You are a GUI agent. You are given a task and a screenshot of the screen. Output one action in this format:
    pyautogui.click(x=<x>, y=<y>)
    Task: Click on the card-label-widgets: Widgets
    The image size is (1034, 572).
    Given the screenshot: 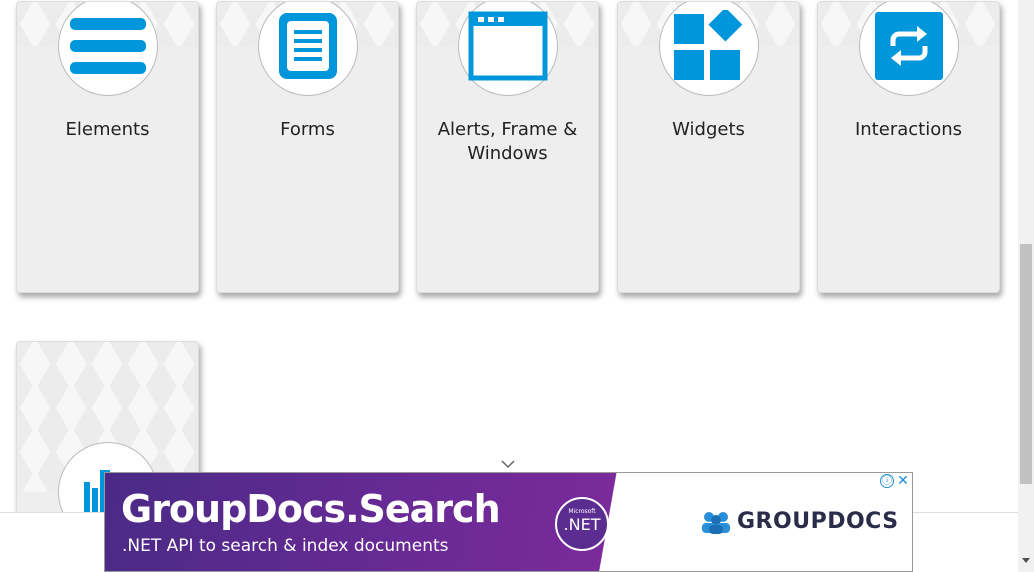 What is the action you would take?
    pyautogui.click(x=708, y=129)
    